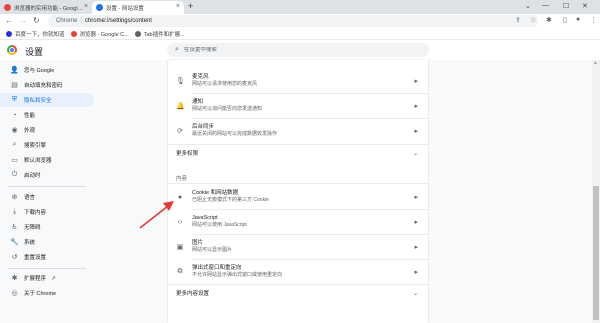 The width and height of the screenshot is (600, 323). I want to click on window-close-button: ✕, so click(585, 6).